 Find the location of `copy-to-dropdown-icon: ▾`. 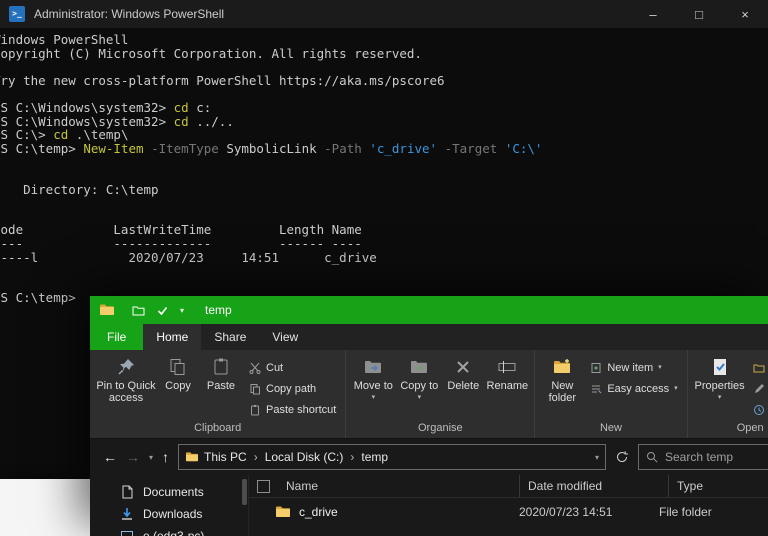

copy-to-dropdown-icon: ▾ is located at coordinates (419, 397).